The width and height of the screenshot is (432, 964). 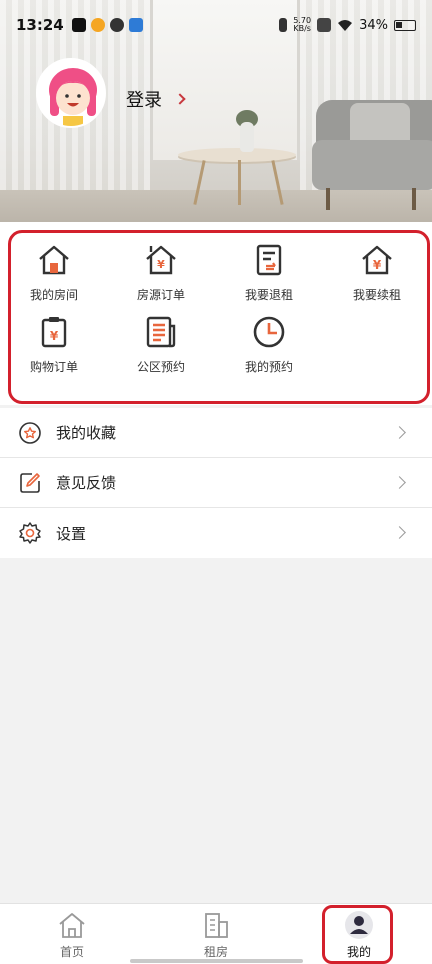 I want to click on status-app-icons, so click(x=107, y=25).